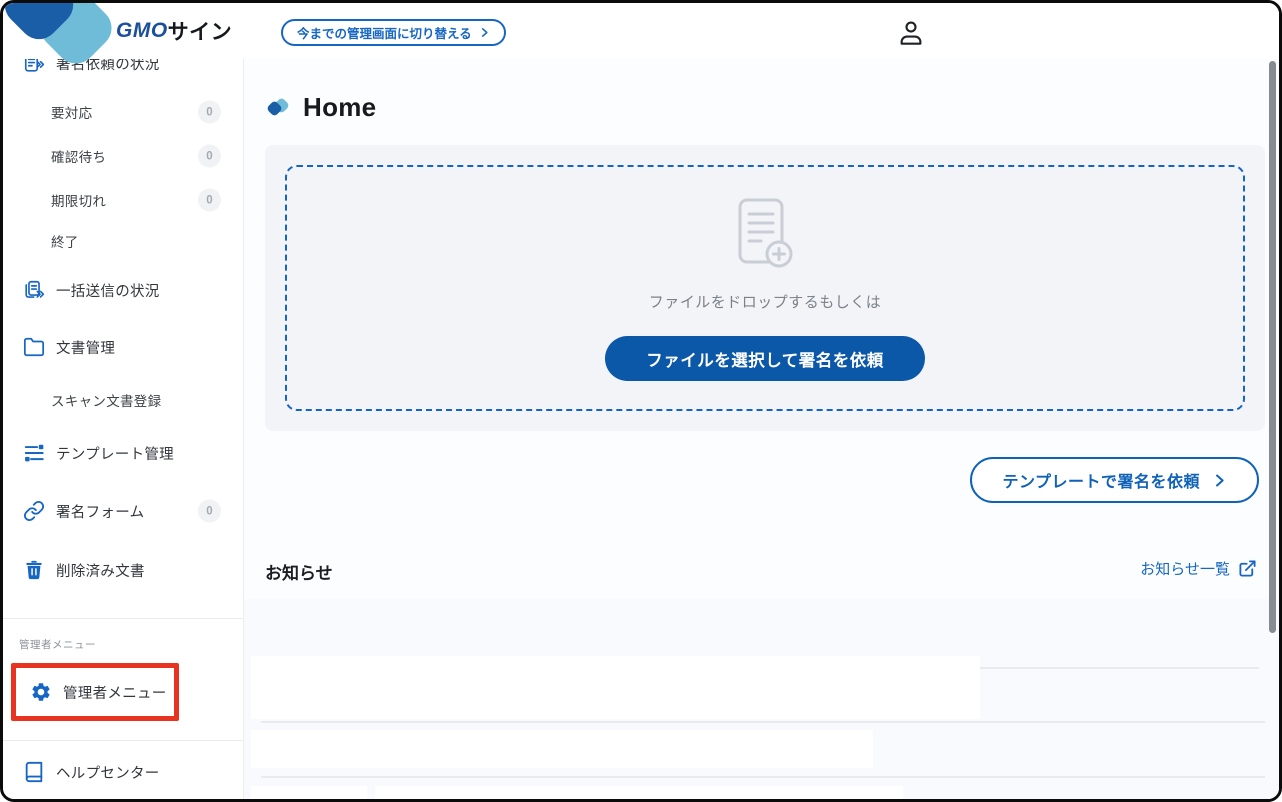 This screenshot has width=1282, height=802. What do you see at coordinates (123, 347) in the screenshot?
I see `sidebar-item-document-management: 文書管理` at bounding box center [123, 347].